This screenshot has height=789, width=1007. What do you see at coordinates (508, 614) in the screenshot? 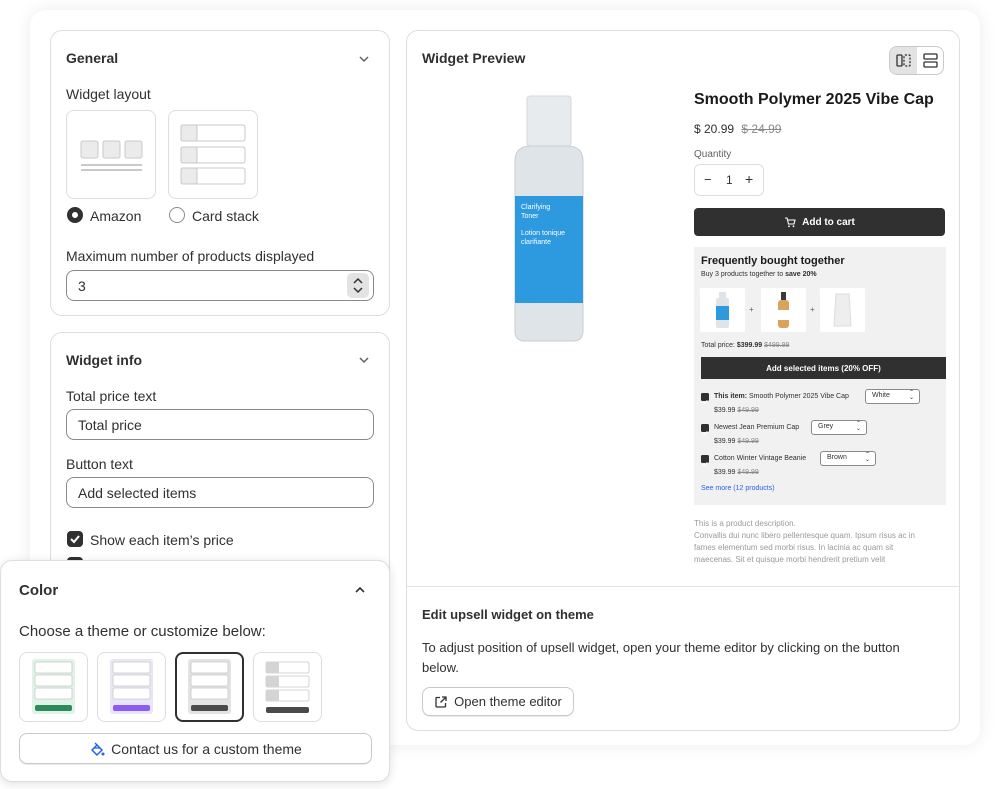
I see `edit-section-title: Edit upsell widget on theme` at bounding box center [508, 614].